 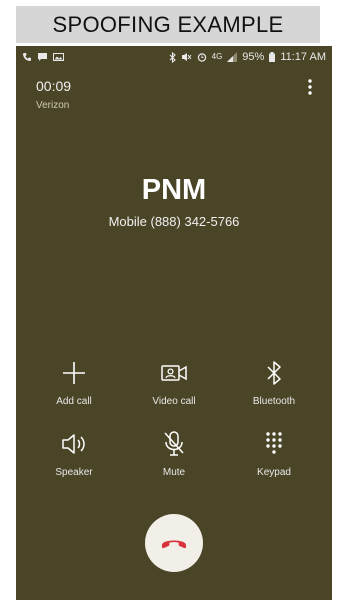 What do you see at coordinates (42, 57) in the screenshot?
I see `message-icon` at bounding box center [42, 57].